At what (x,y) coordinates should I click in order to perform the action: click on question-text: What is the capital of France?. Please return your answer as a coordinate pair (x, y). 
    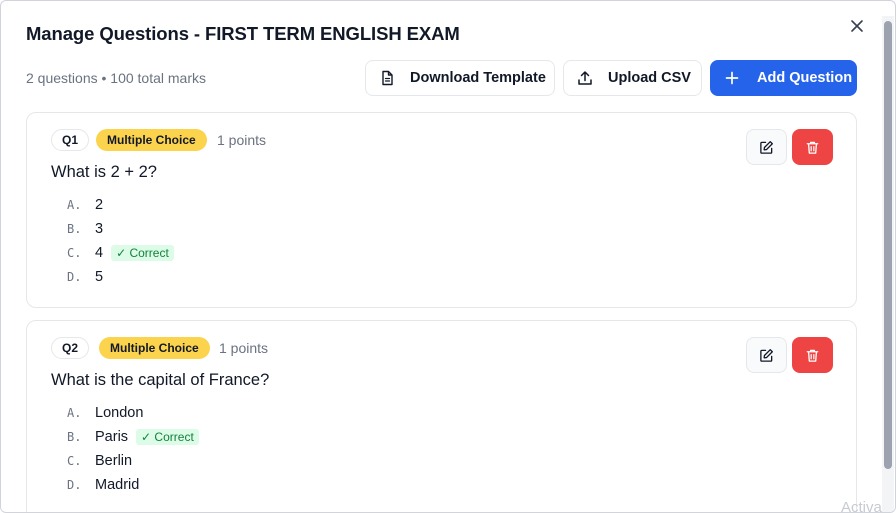
    Looking at the image, I should click on (160, 380).